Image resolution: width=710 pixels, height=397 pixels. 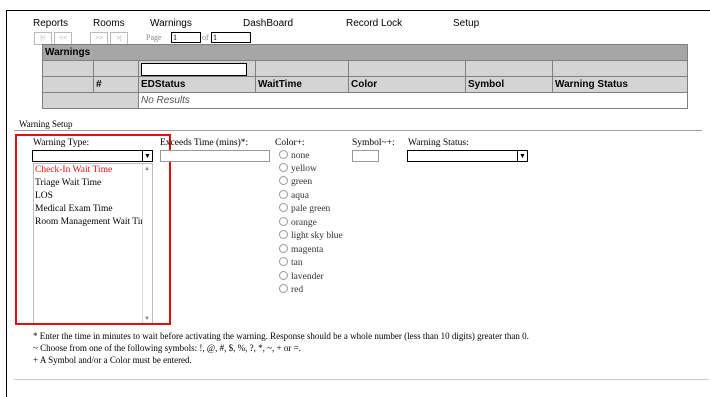 What do you see at coordinates (358, 130) in the screenshot?
I see `warning-setup-fieldset` at bounding box center [358, 130].